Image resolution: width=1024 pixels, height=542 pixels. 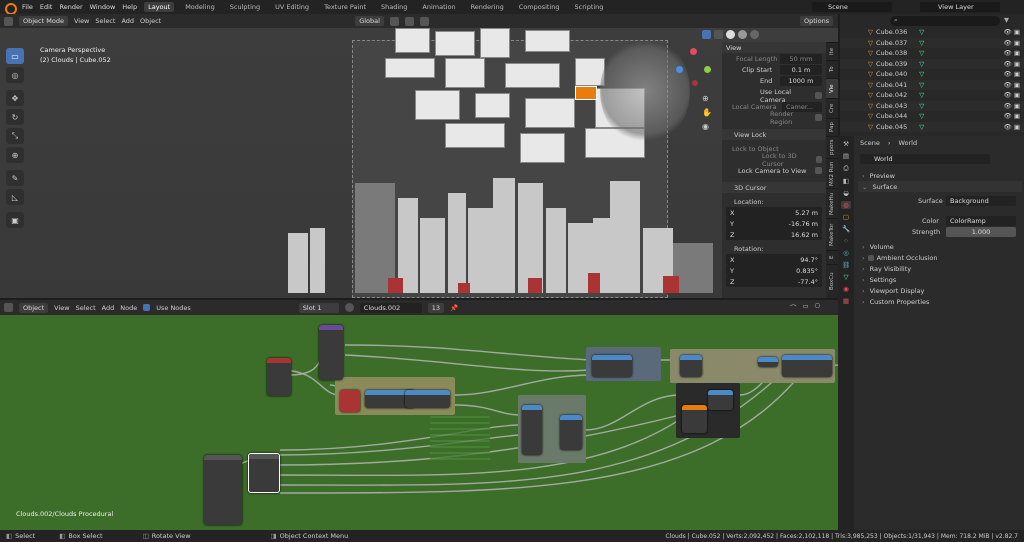 I want to click on strength-field: 1.000, so click(x=981, y=231).